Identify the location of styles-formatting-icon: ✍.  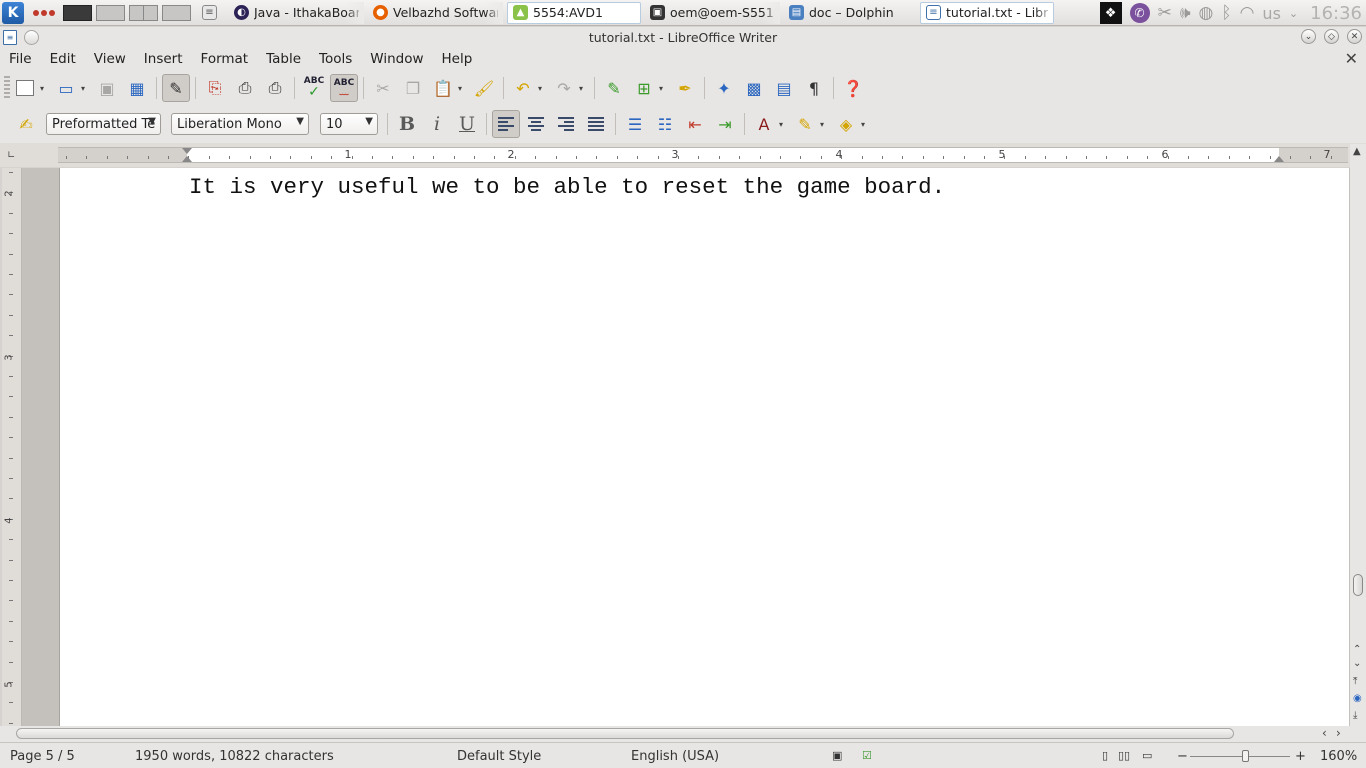
(26, 124).